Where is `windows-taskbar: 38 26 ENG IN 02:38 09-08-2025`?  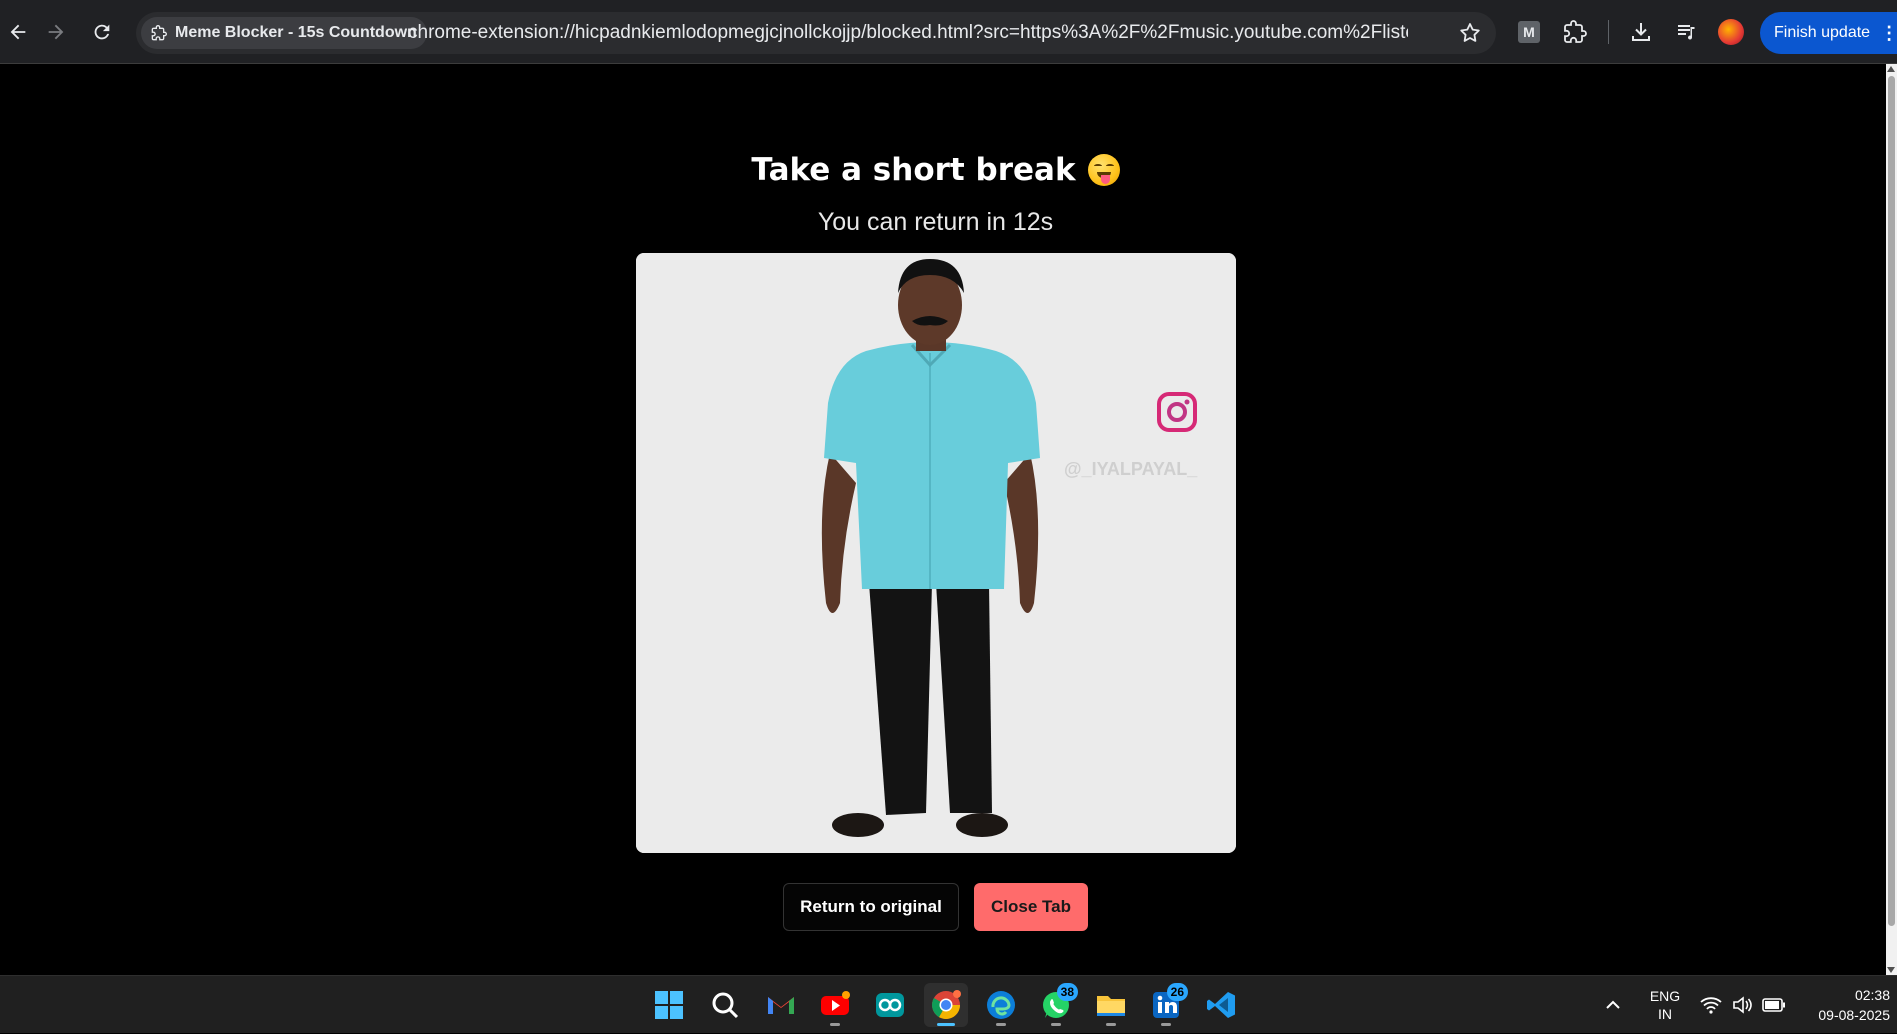 windows-taskbar: 38 26 ENG IN 02:38 09-08-2025 is located at coordinates (948, 1004).